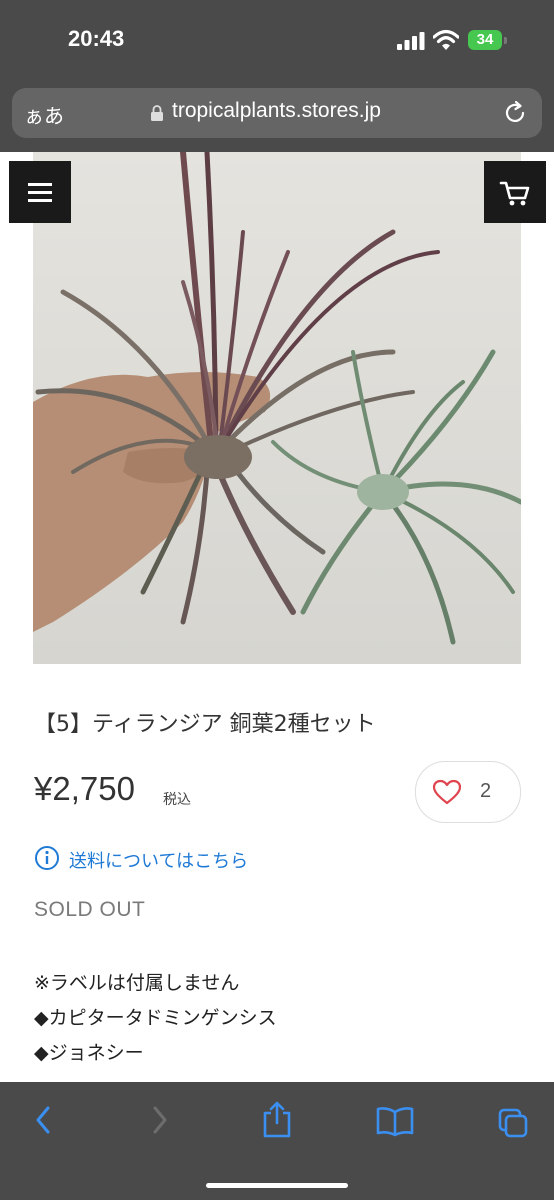  What do you see at coordinates (277, 41) in the screenshot?
I see `status-bar: 20:43 34` at bounding box center [277, 41].